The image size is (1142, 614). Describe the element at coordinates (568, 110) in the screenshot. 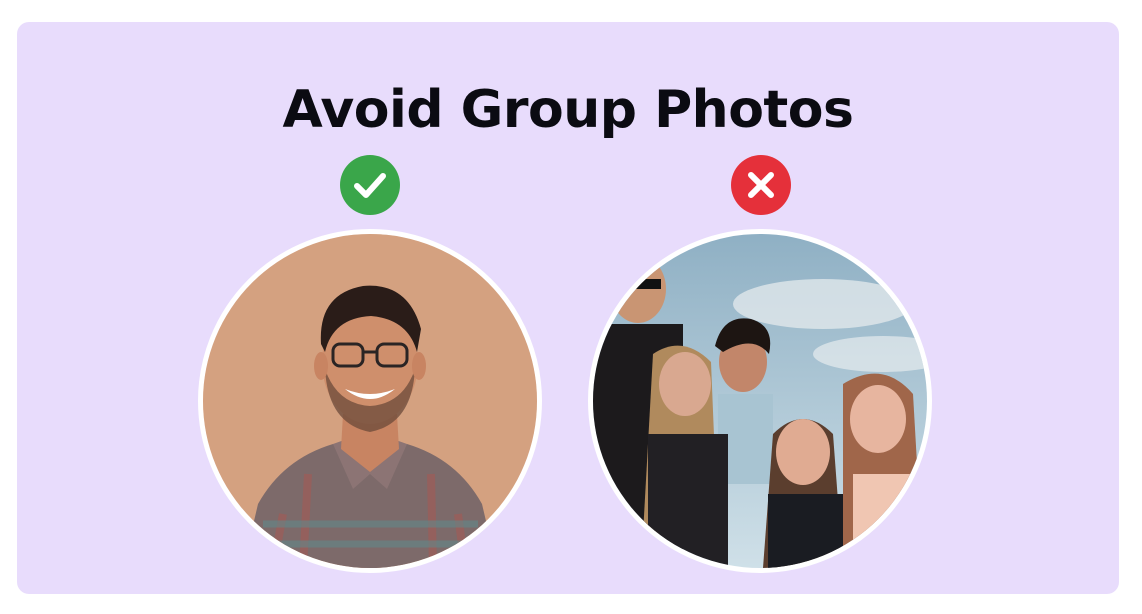

I see `page-title: Avoid Group Photos` at that location.